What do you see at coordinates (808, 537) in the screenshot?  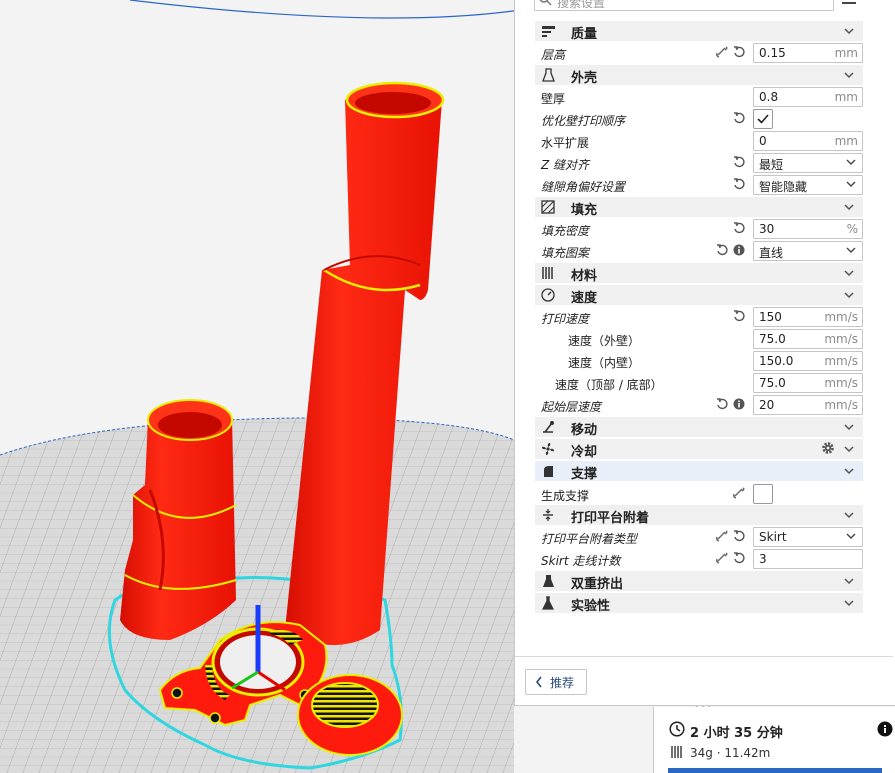 I see `adhesion-type-select: Skirt` at bounding box center [808, 537].